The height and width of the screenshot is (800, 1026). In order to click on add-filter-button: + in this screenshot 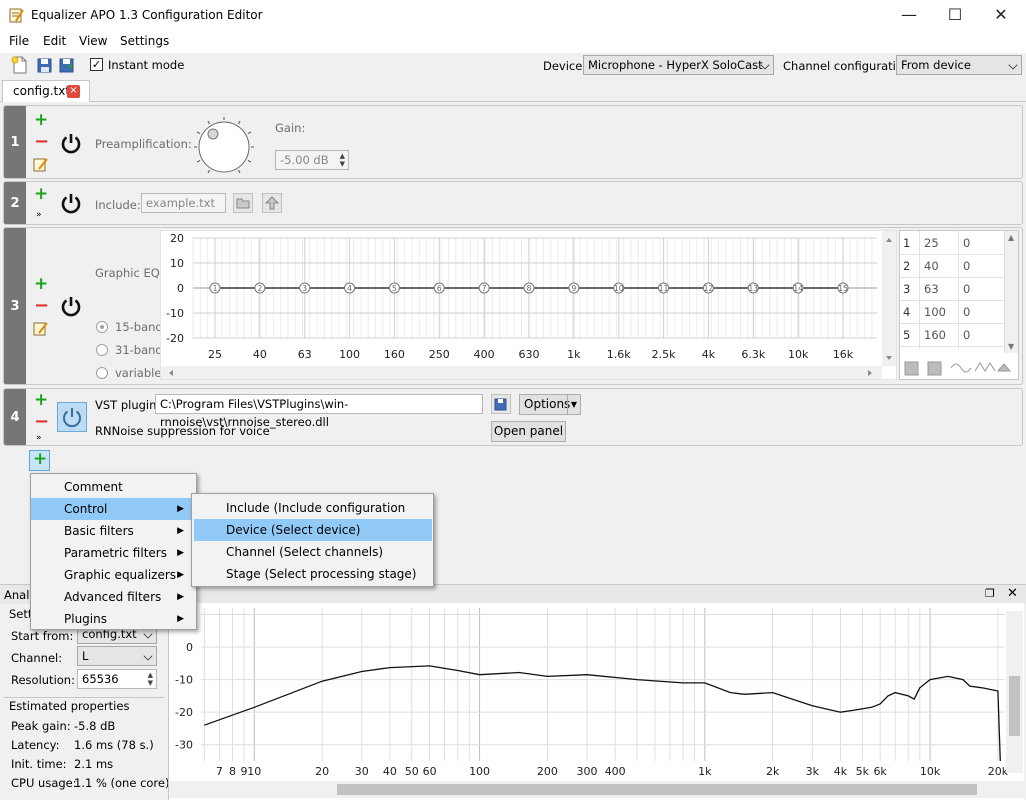, I will do `click(39, 460)`.